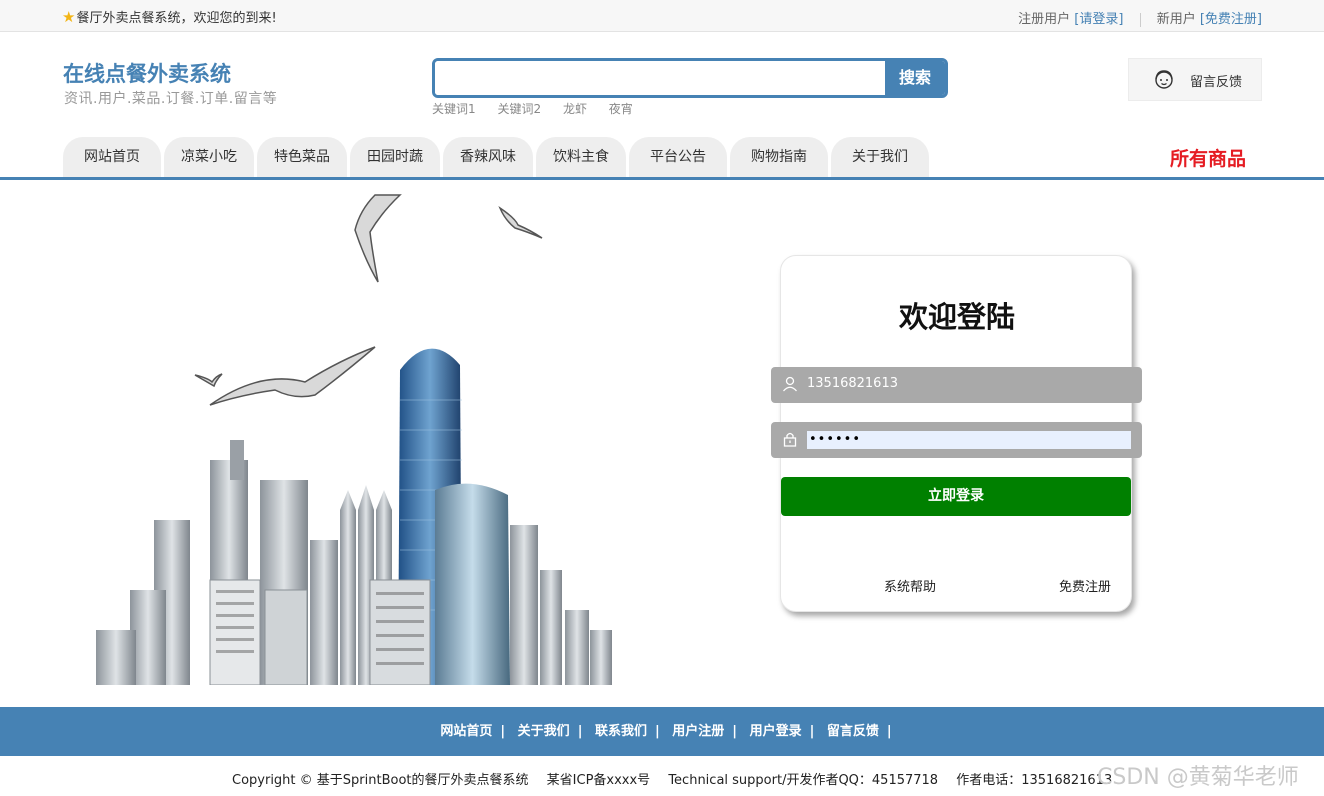 The width and height of the screenshot is (1324, 796). Describe the element at coordinates (209, 157) in the screenshot. I see `nav-tab-cold-dishes: 凉菜小吃` at that location.